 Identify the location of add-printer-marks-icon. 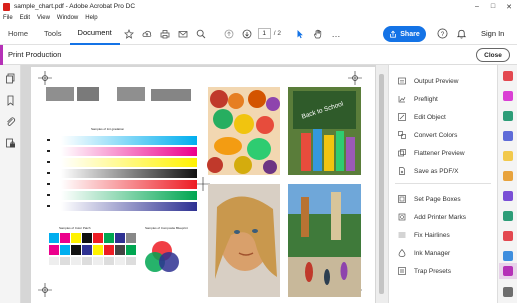
(402, 217).